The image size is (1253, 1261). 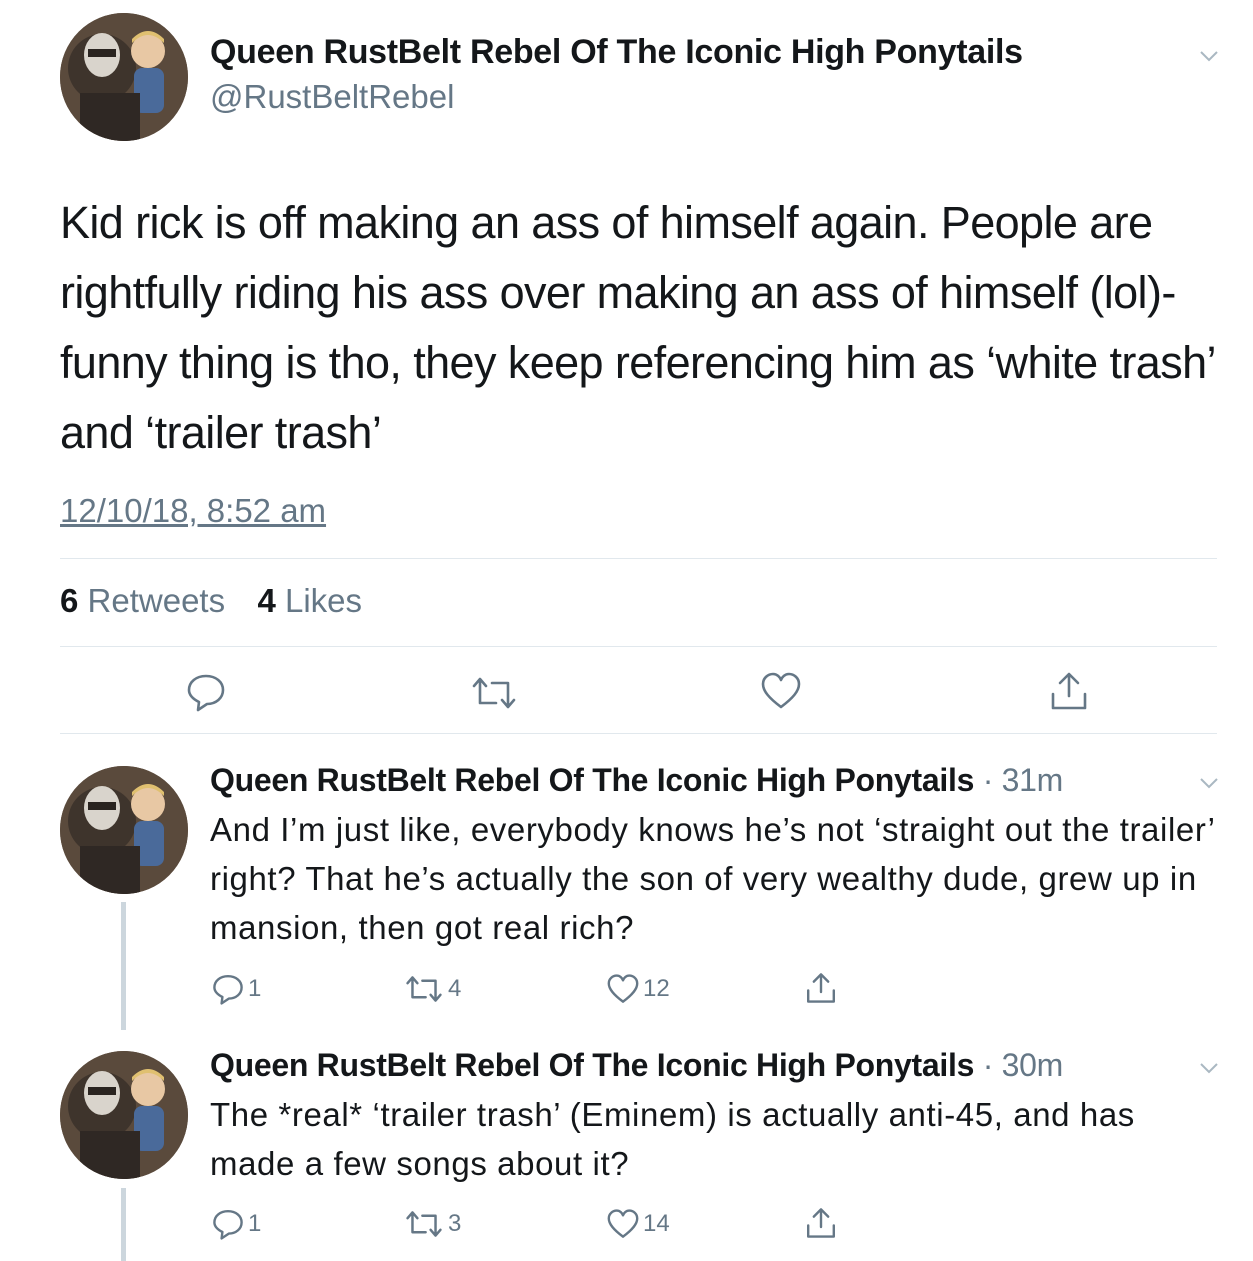 What do you see at coordinates (455, 1223) in the screenshot?
I see `retweet-count: 3` at bounding box center [455, 1223].